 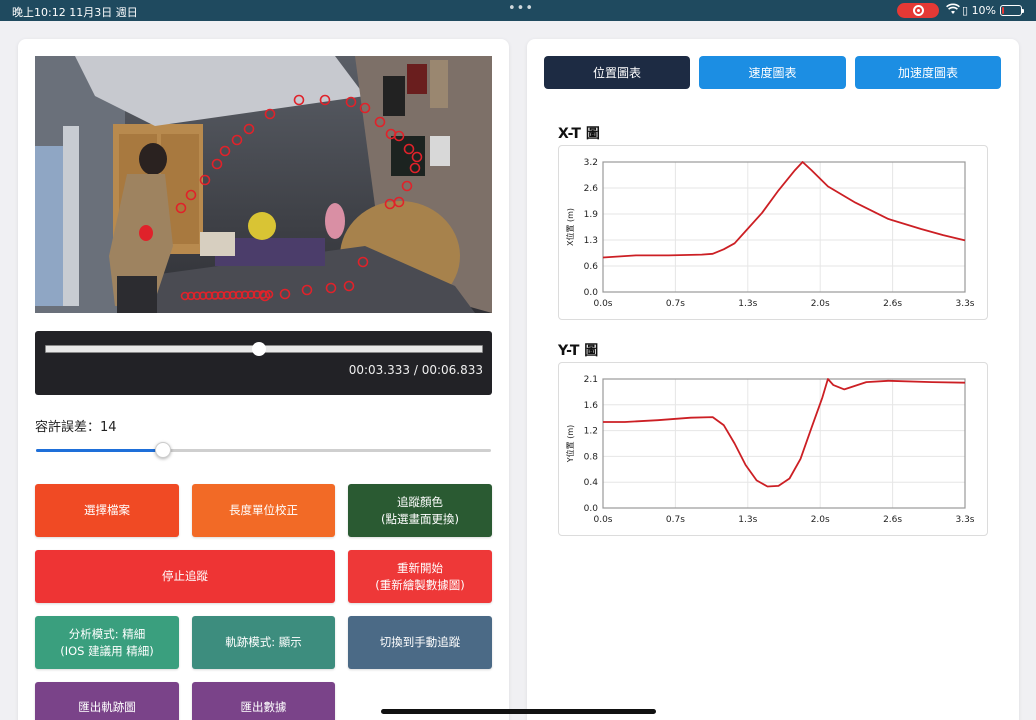 What do you see at coordinates (263, 701) in the screenshot?
I see `export-data-button: 匯出數據` at bounding box center [263, 701].